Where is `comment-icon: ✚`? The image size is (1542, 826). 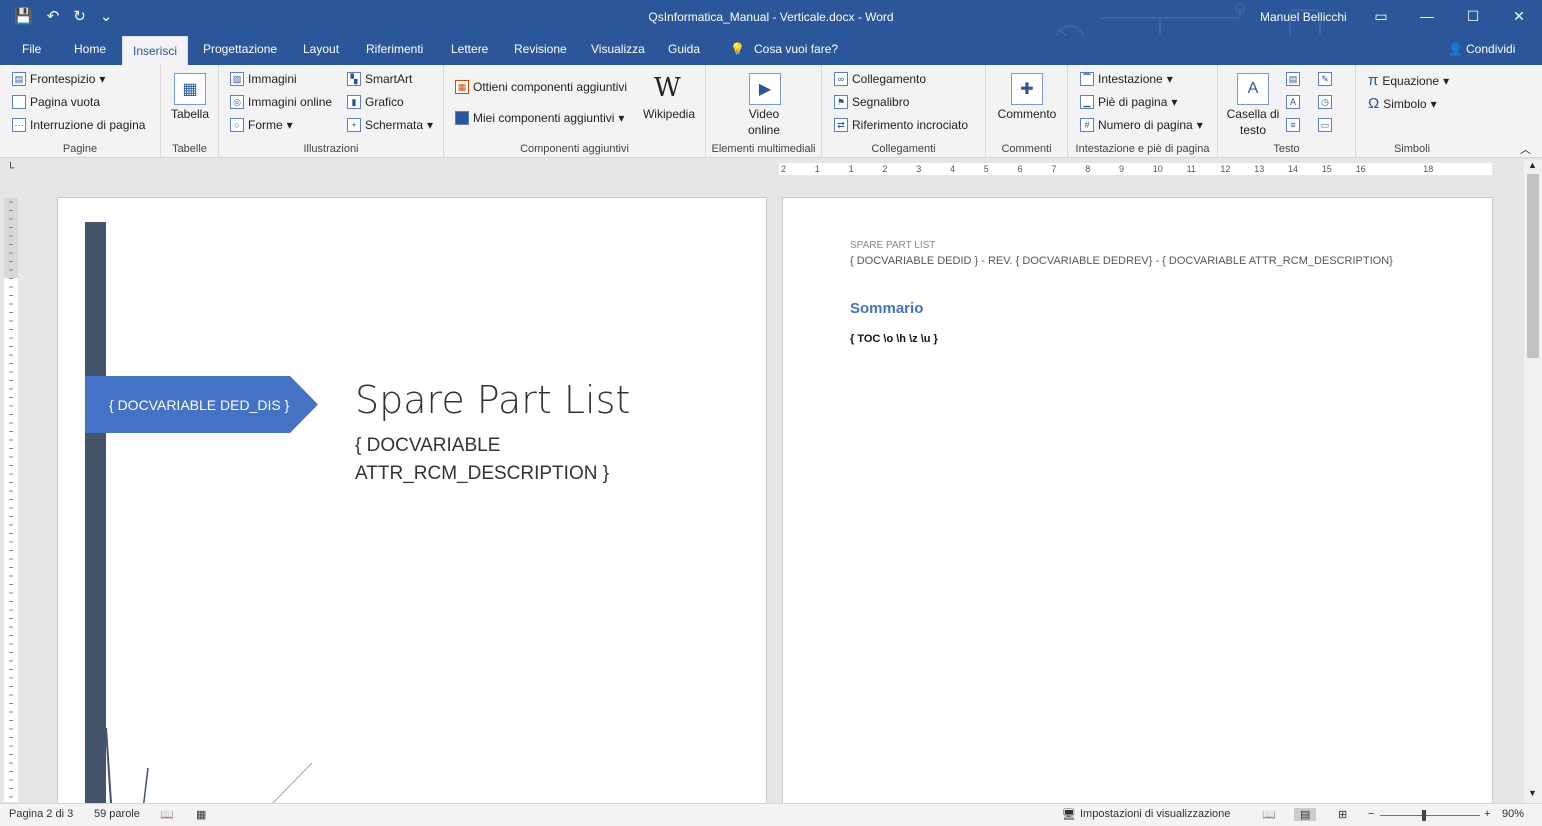
comment-icon: ✚ is located at coordinates (1027, 89).